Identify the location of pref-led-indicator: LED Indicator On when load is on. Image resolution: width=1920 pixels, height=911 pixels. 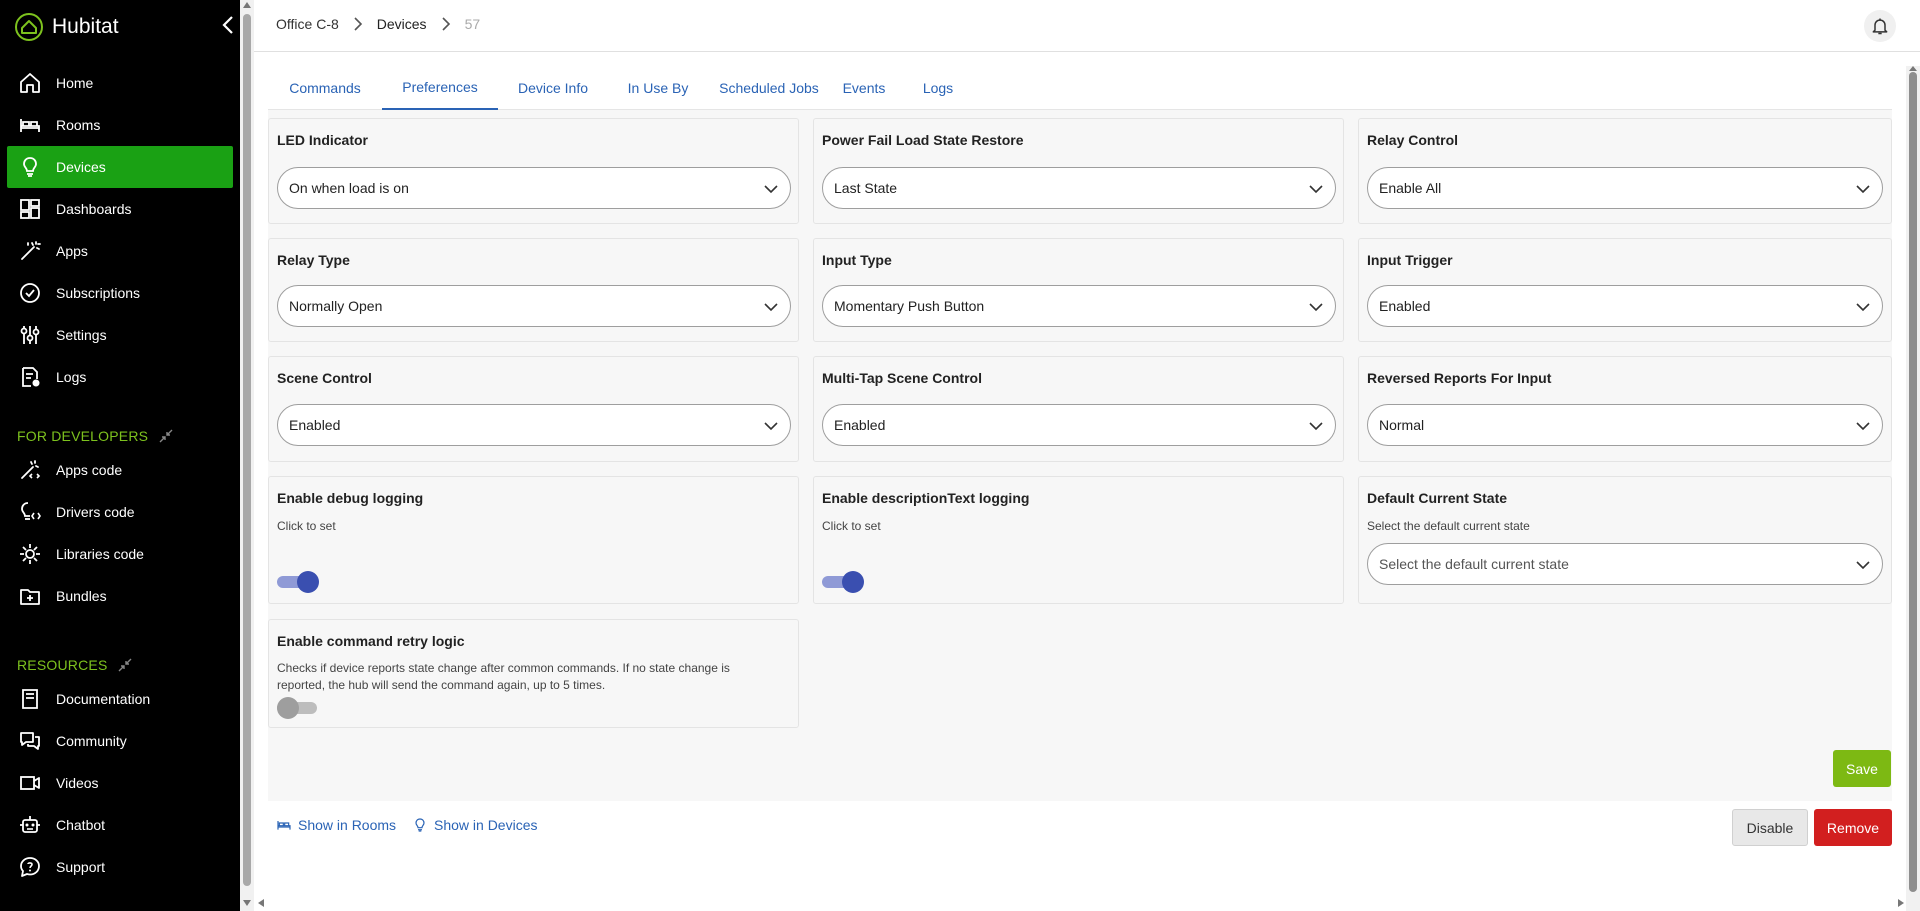
(533, 171).